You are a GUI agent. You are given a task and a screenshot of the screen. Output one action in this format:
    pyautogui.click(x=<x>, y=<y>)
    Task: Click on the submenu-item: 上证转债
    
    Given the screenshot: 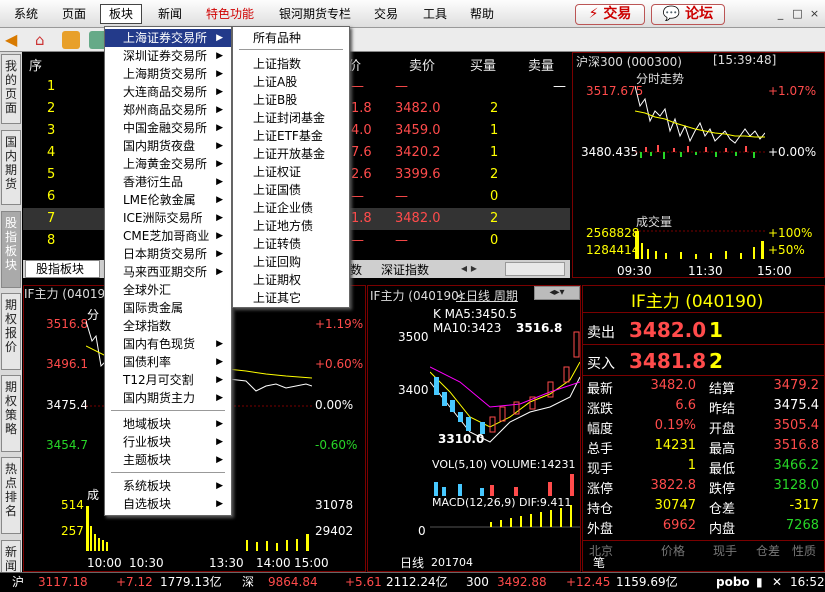 What is the action you would take?
    pyautogui.click(x=291, y=244)
    